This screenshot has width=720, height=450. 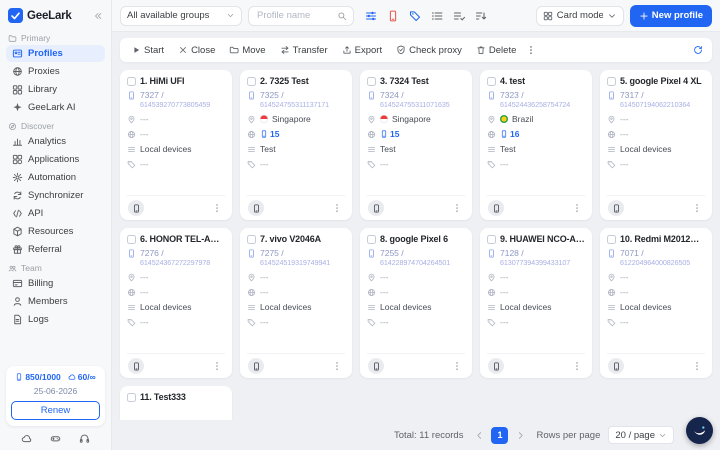 What do you see at coordinates (512, 253) in the screenshot?
I see `profile-code: 7128 /` at bounding box center [512, 253].